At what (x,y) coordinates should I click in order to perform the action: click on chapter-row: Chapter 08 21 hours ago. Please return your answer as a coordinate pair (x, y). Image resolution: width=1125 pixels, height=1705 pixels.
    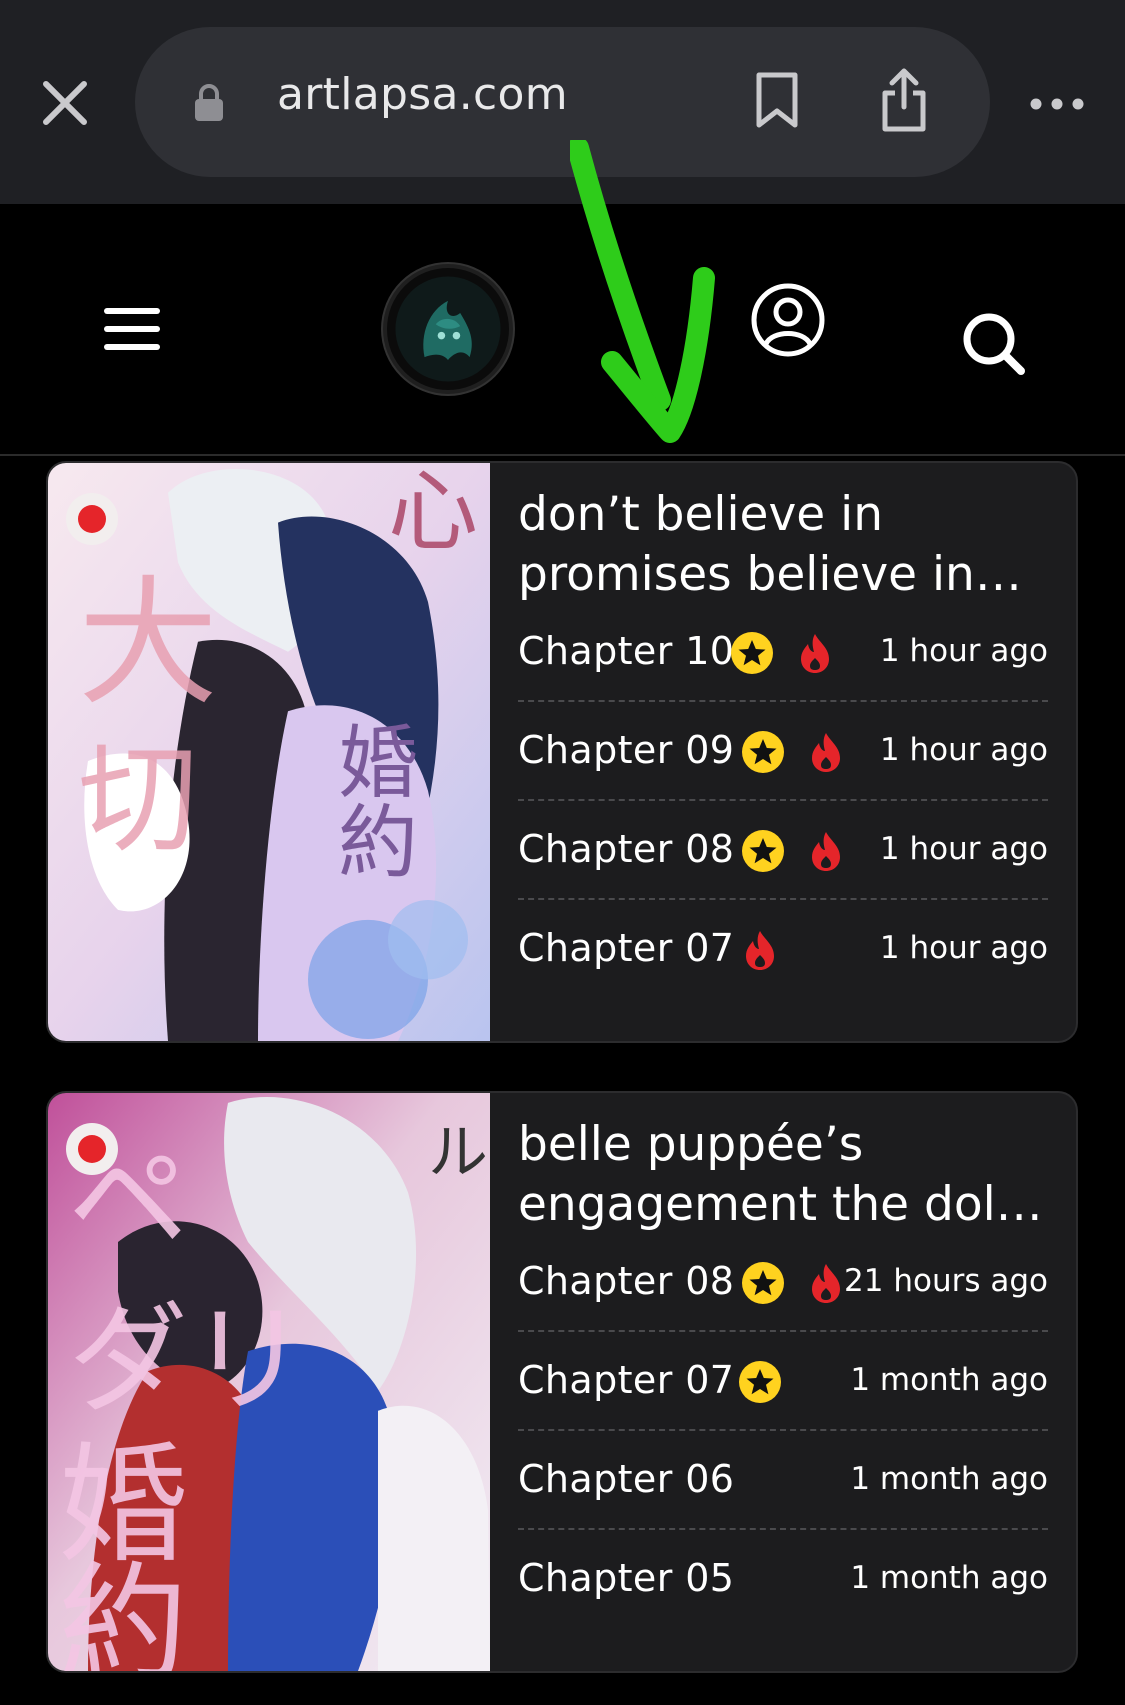
    Looking at the image, I should click on (783, 1282).